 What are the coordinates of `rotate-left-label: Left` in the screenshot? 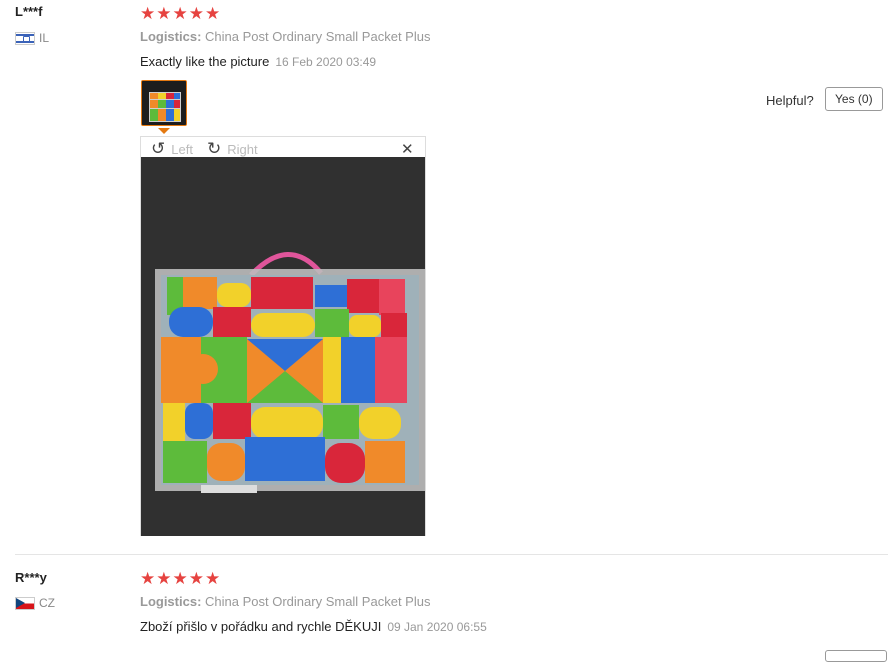 It's located at (182, 149).